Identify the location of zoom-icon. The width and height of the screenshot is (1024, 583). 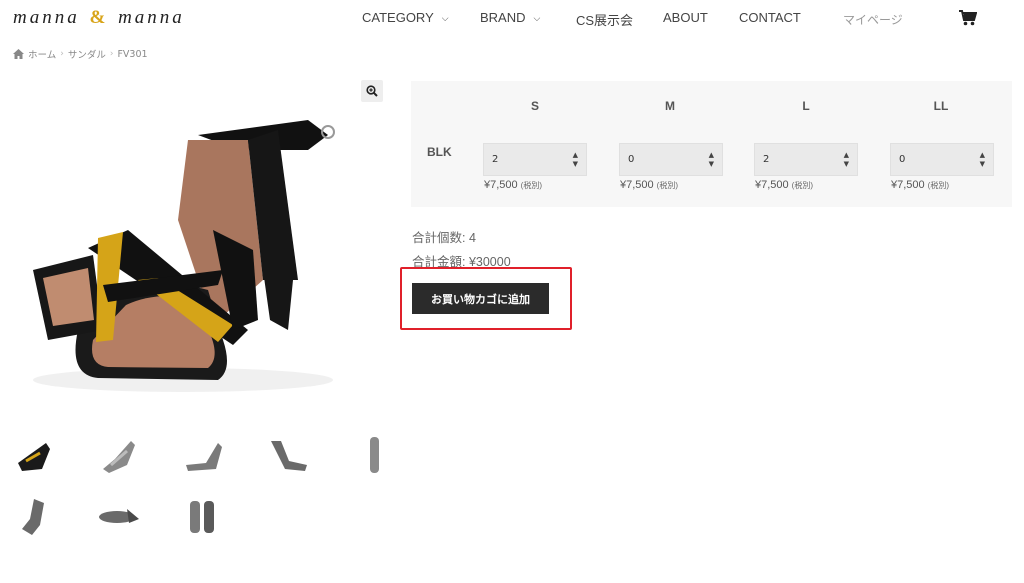
(372, 91).